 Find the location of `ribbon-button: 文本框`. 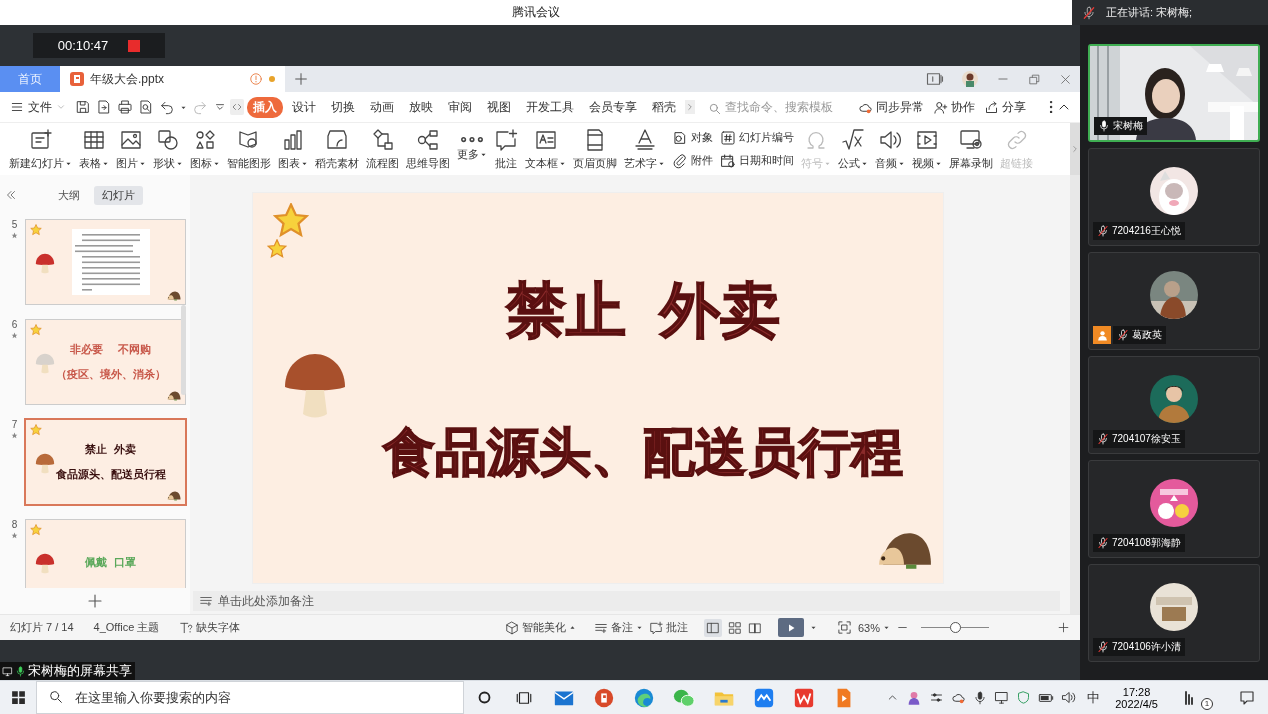

ribbon-button: 文本框 is located at coordinates (545, 149).